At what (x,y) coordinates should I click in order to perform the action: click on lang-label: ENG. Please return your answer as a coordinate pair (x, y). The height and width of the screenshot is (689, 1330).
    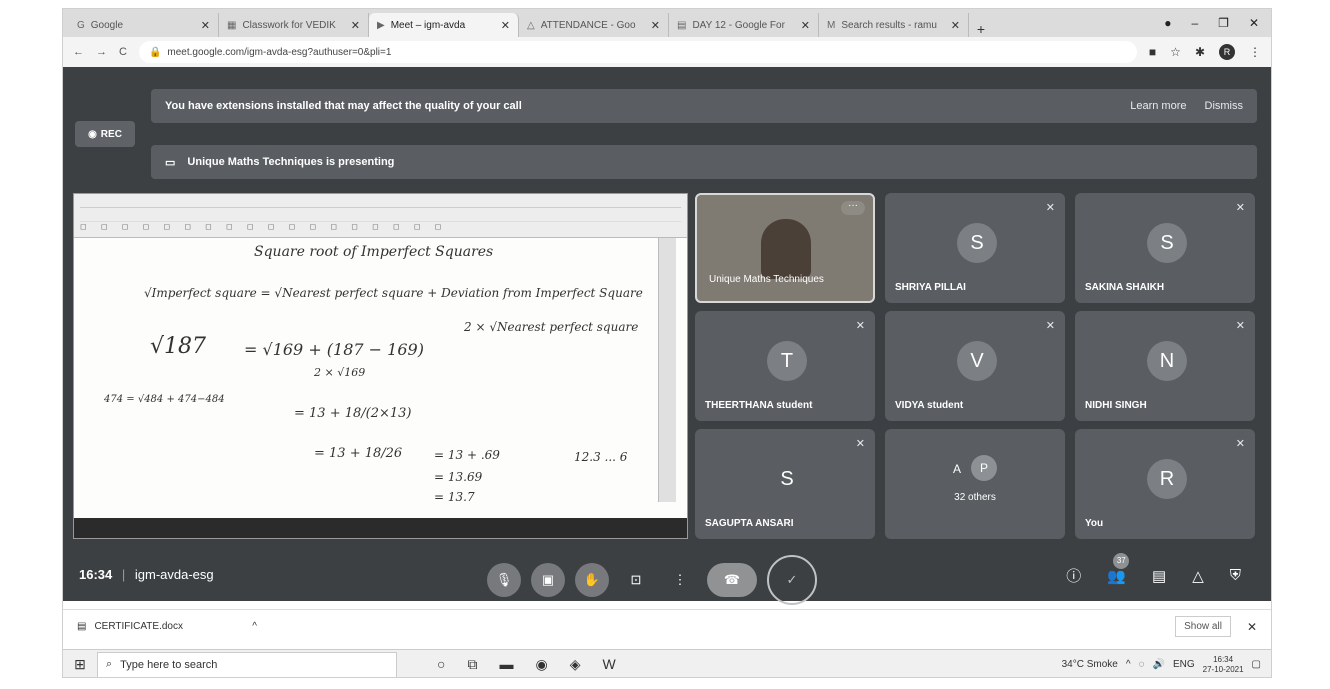
    Looking at the image, I should click on (1184, 664).